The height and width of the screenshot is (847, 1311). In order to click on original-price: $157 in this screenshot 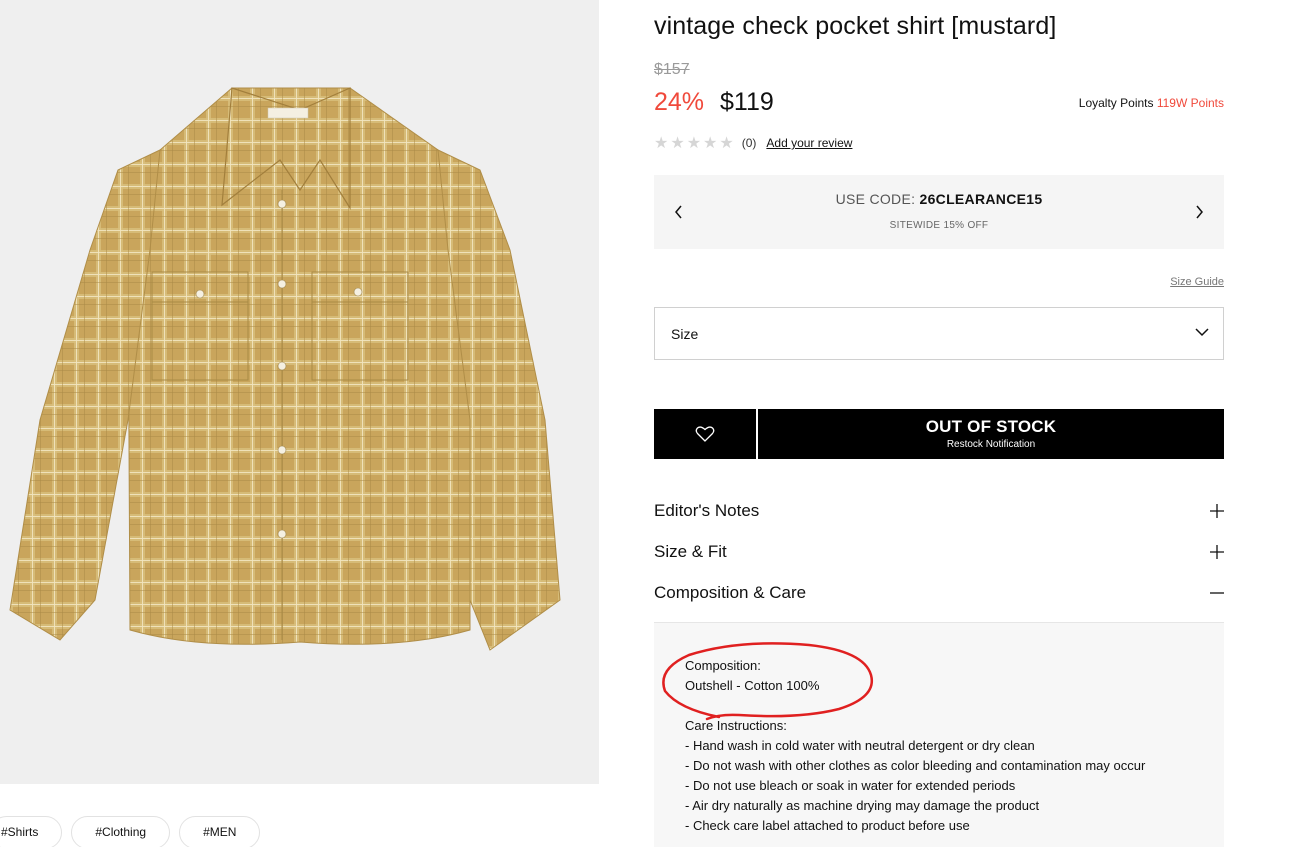, I will do `click(672, 69)`.